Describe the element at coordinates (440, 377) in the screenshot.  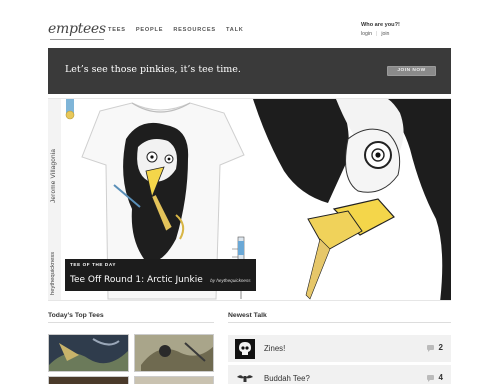
I see `comment-count: 4` at that location.